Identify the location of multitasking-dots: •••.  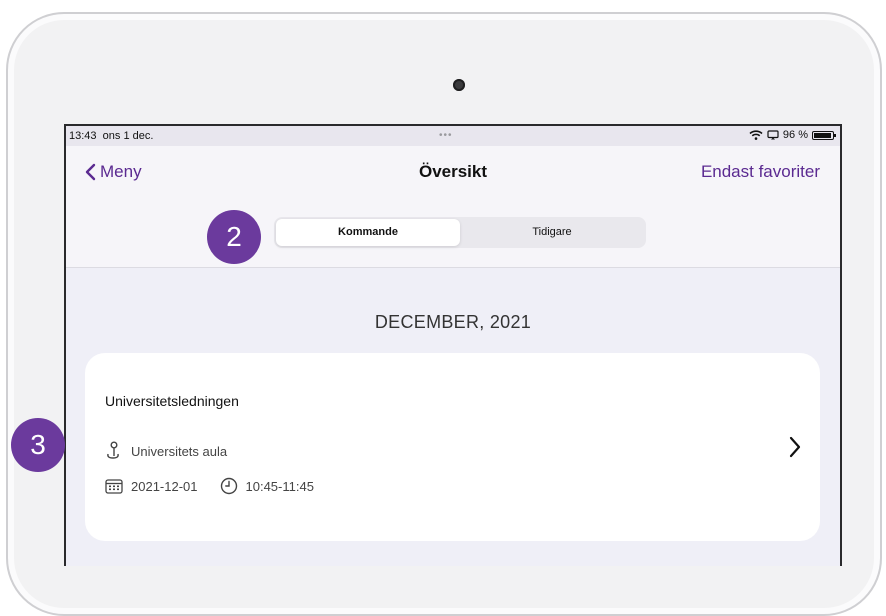
(446, 135).